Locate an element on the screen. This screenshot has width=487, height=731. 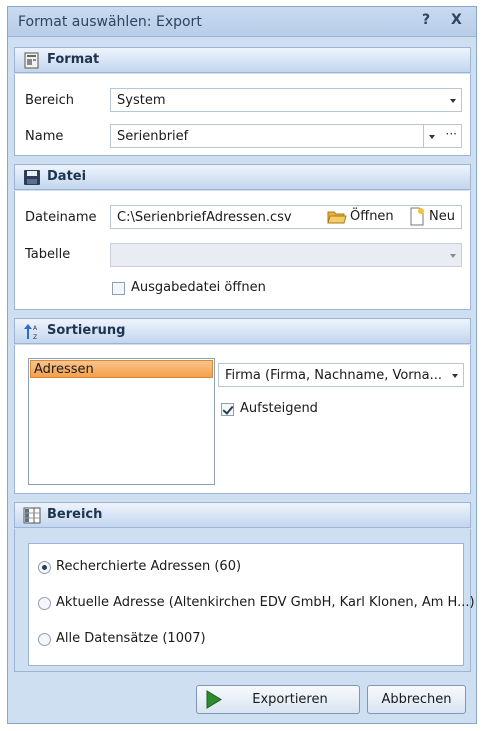
aufsteigend-label: Aufsteigend is located at coordinates (279, 408).